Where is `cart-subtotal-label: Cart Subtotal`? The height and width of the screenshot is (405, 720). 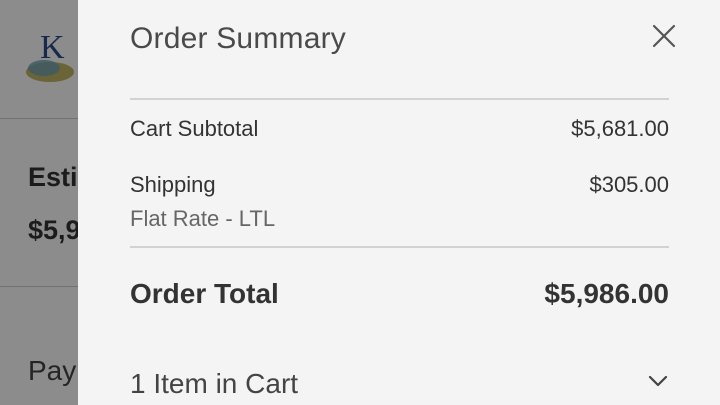 cart-subtotal-label: Cart Subtotal is located at coordinates (194, 128).